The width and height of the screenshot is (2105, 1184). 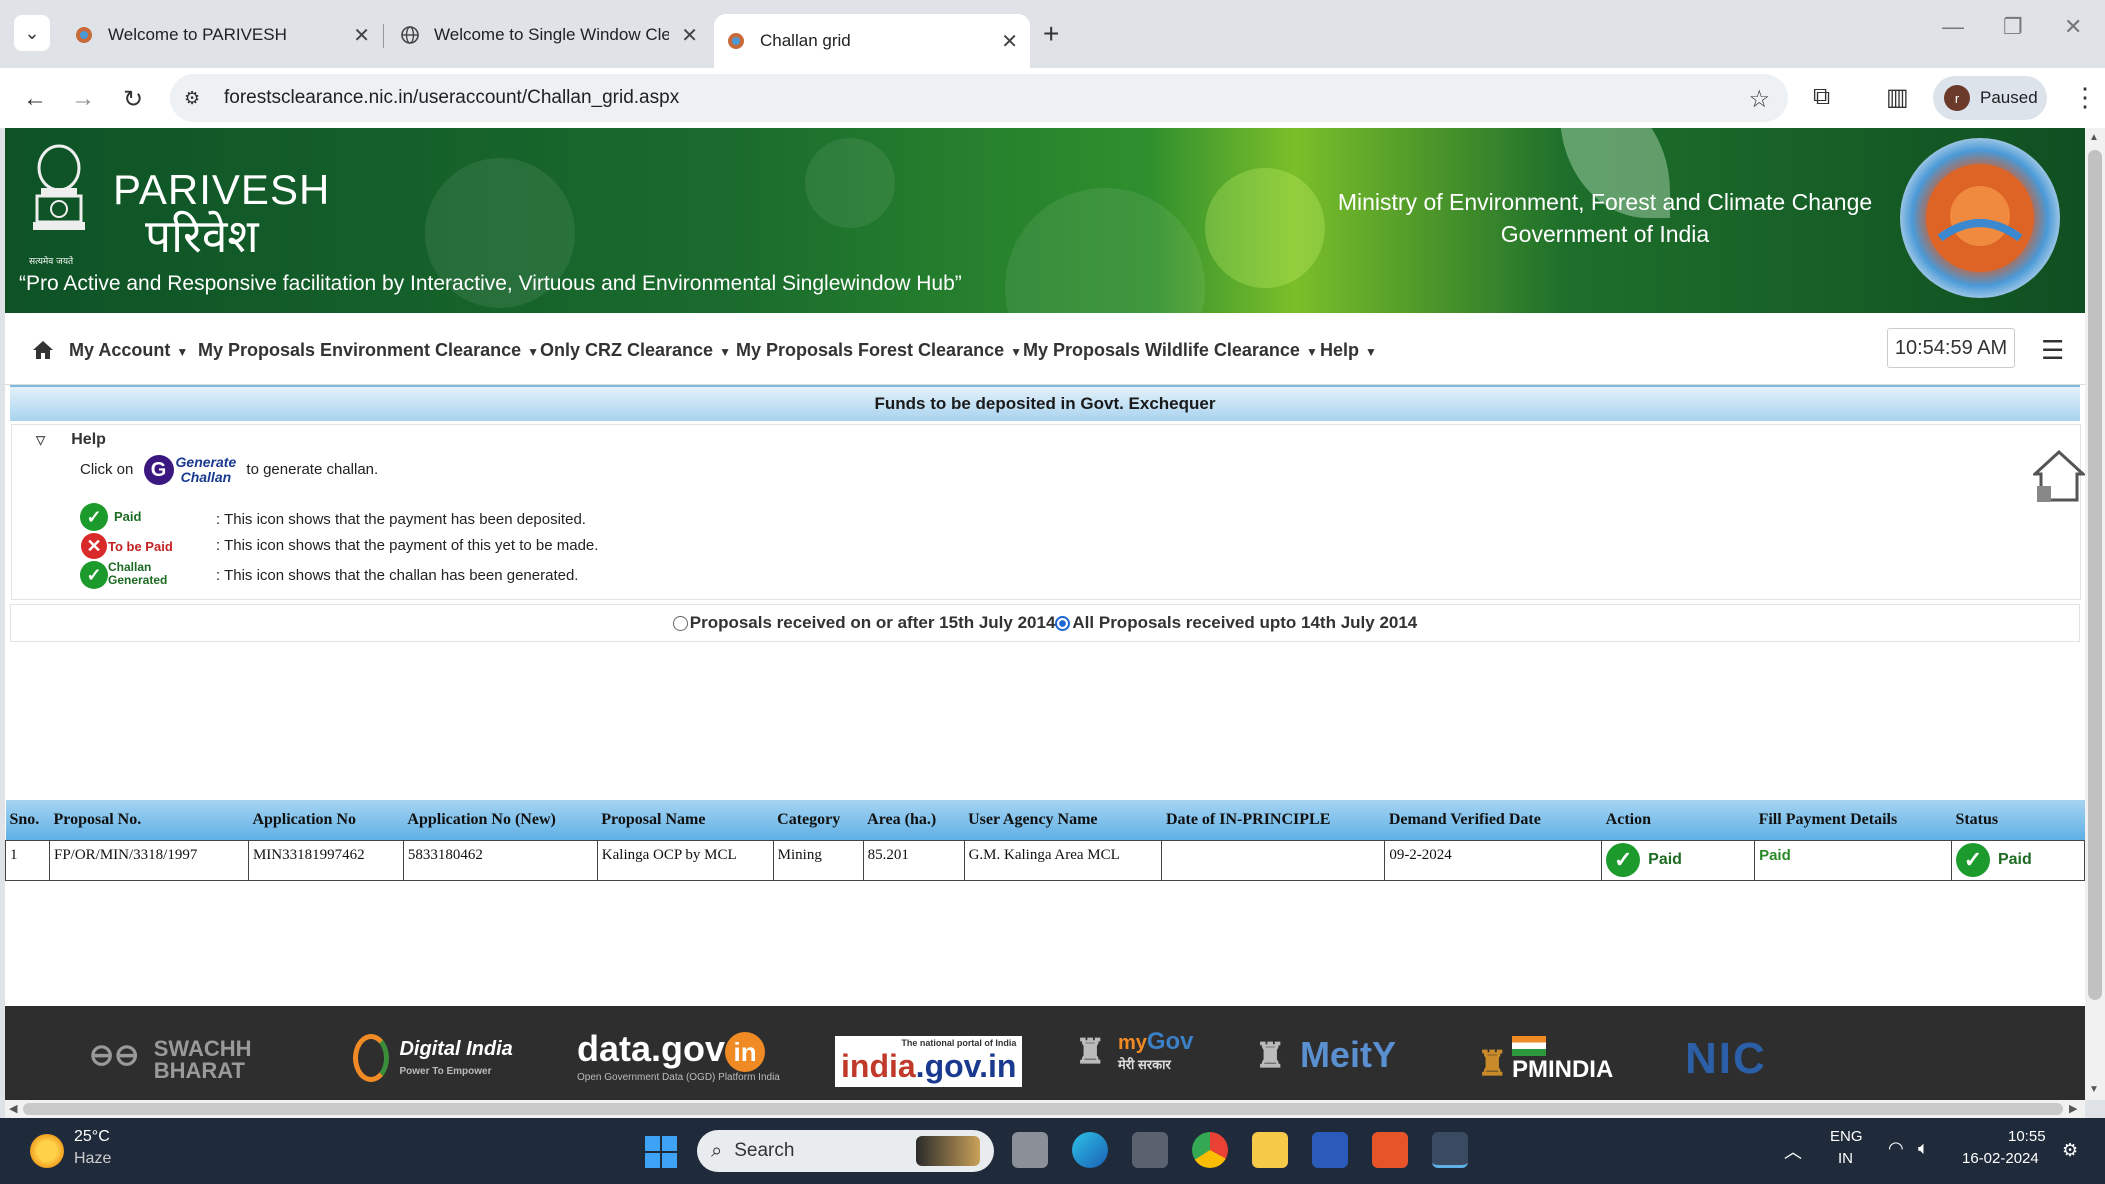 I want to click on menu-crz-clearance: Only CRZ Clearance ▼, so click(x=635, y=350).